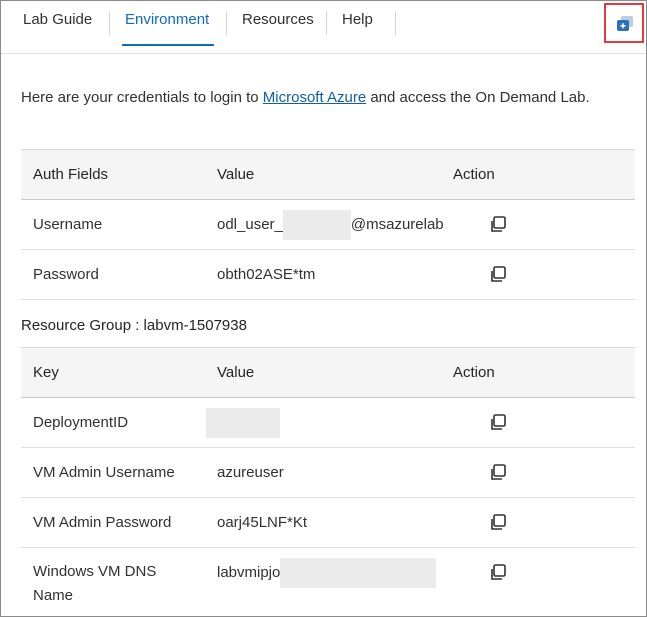  Describe the element at coordinates (81, 422) in the screenshot. I see `key-deployment-id: DeploymentID` at that location.